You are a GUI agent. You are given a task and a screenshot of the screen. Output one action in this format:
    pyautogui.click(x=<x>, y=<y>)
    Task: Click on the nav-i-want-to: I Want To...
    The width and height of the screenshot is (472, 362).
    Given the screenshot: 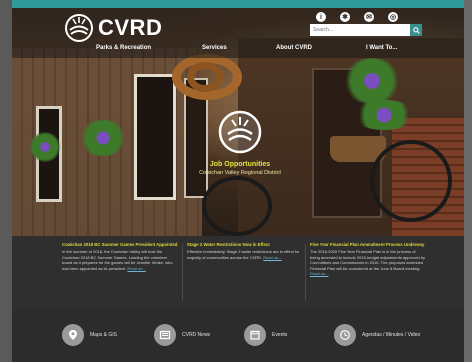 What is the action you would take?
    pyautogui.click(x=381, y=48)
    